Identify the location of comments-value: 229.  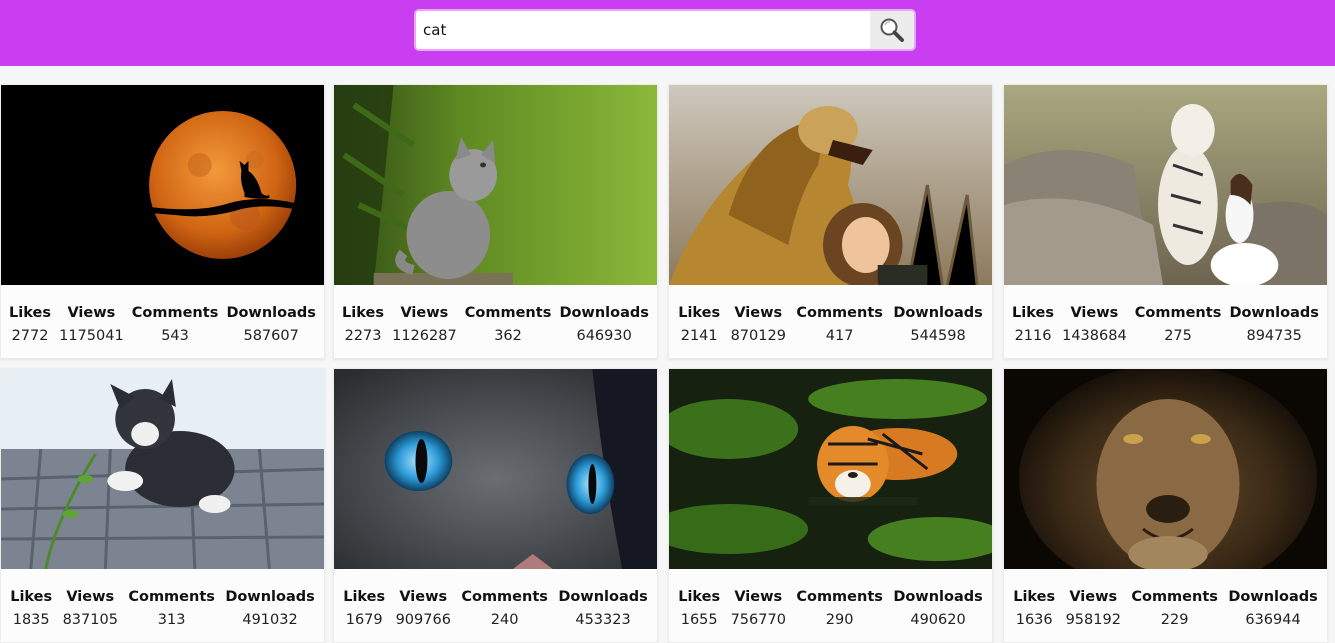
(1174, 620).